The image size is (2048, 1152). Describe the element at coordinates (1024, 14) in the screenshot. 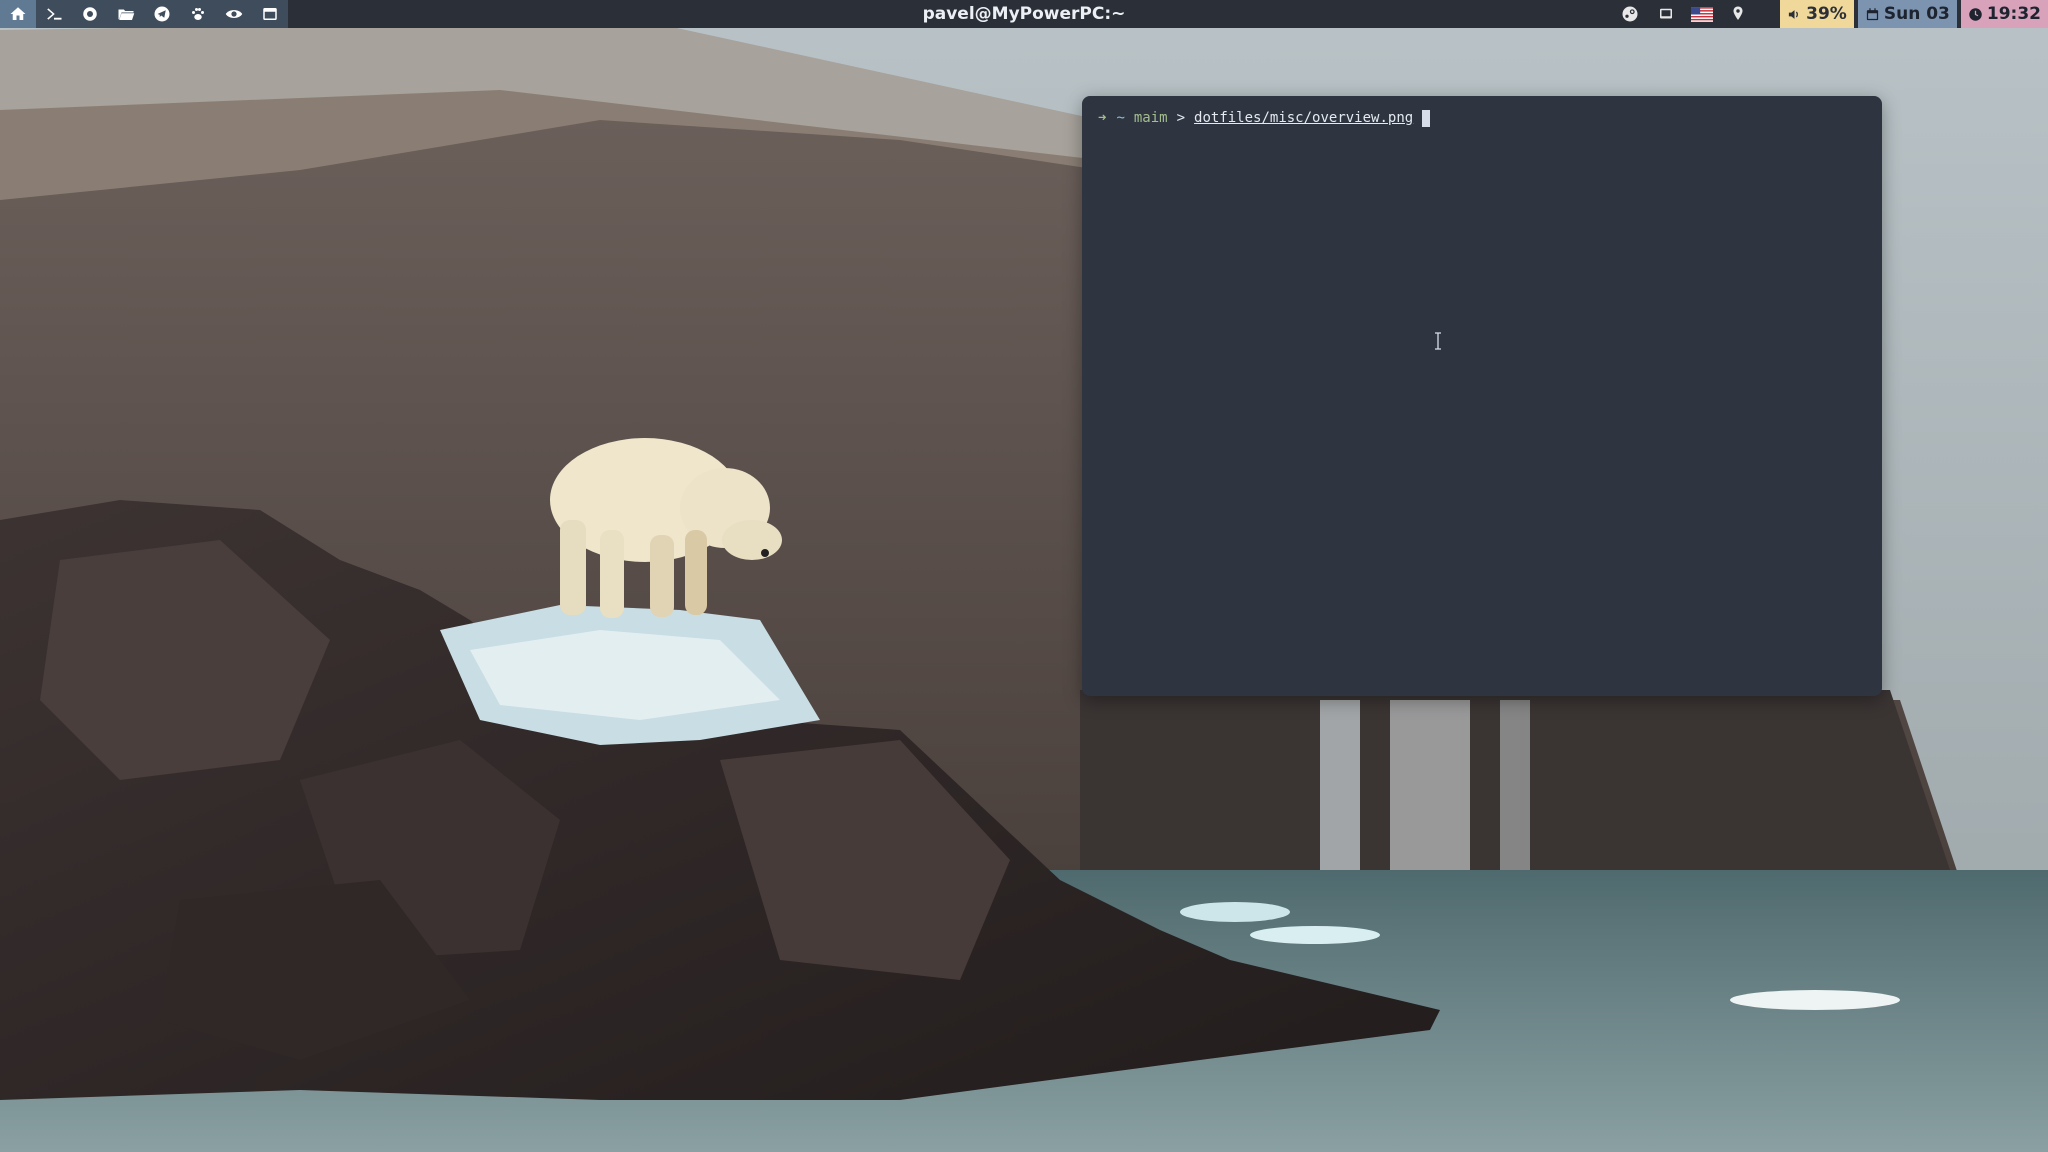

I see `top-panel: pavel@MyPowerPC:~ 39% Sun 03 19:32` at that location.